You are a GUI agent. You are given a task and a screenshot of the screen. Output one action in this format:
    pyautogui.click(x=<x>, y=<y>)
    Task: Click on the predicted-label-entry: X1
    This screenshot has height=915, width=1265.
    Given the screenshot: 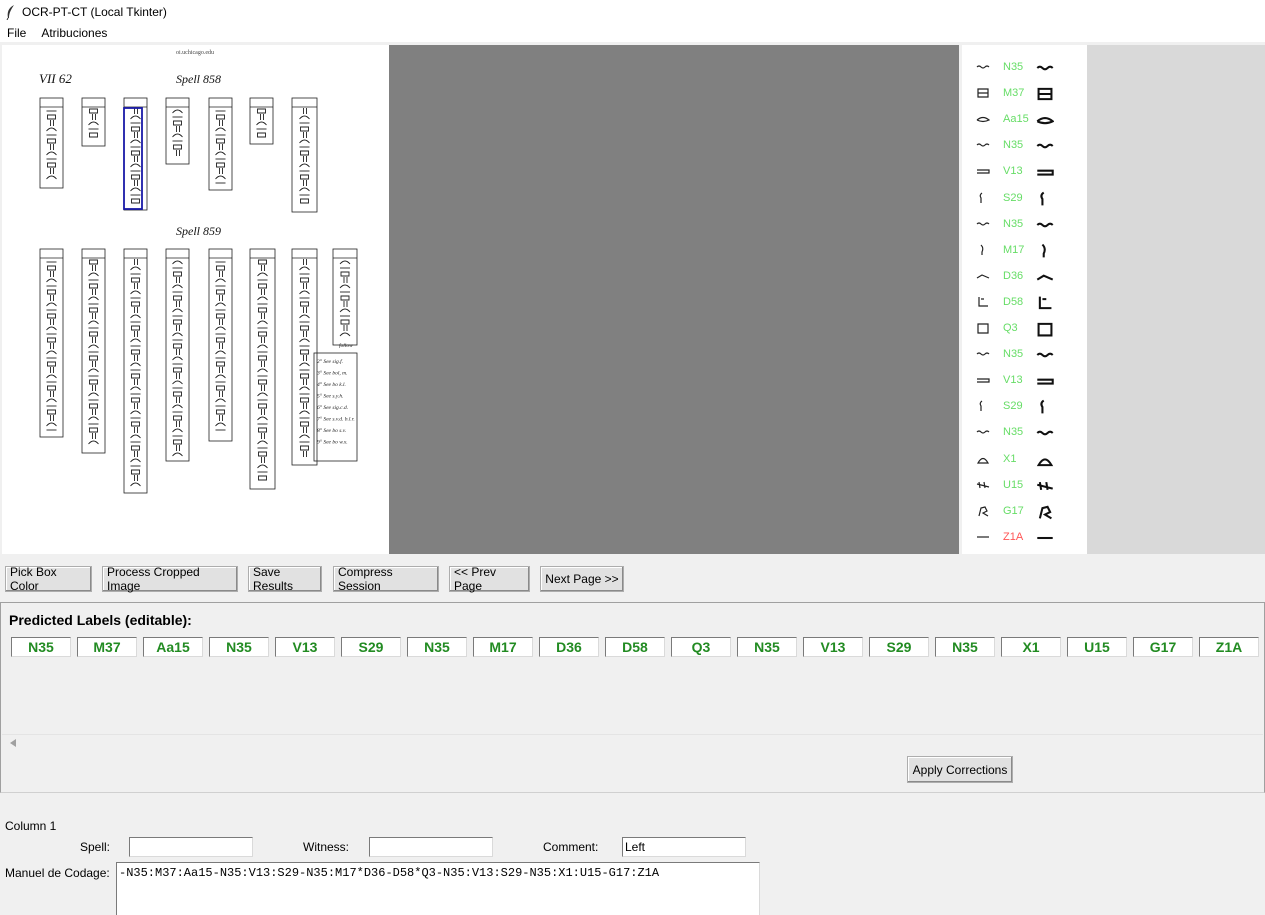 What is the action you would take?
    pyautogui.click(x=1031, y=647)
    